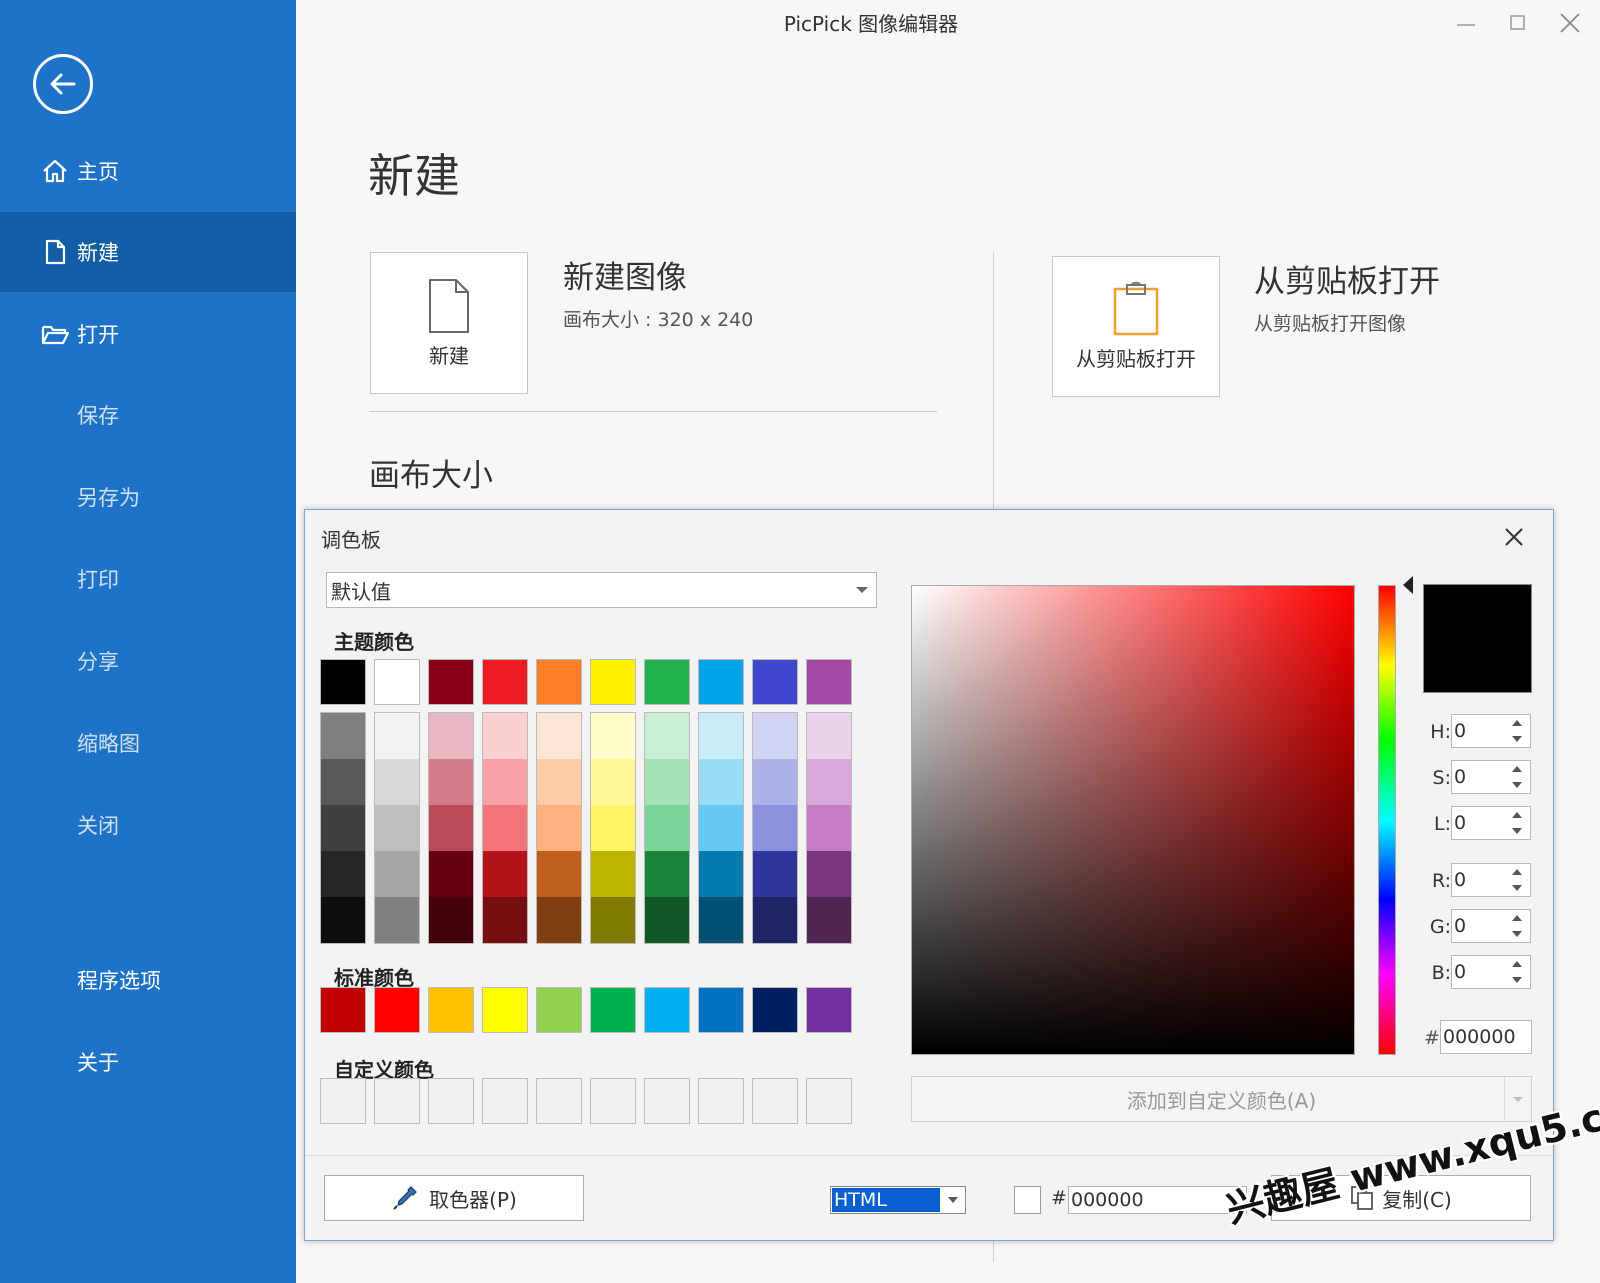  I want to click on sidebar-item-save: 保存, so click(148, 415).